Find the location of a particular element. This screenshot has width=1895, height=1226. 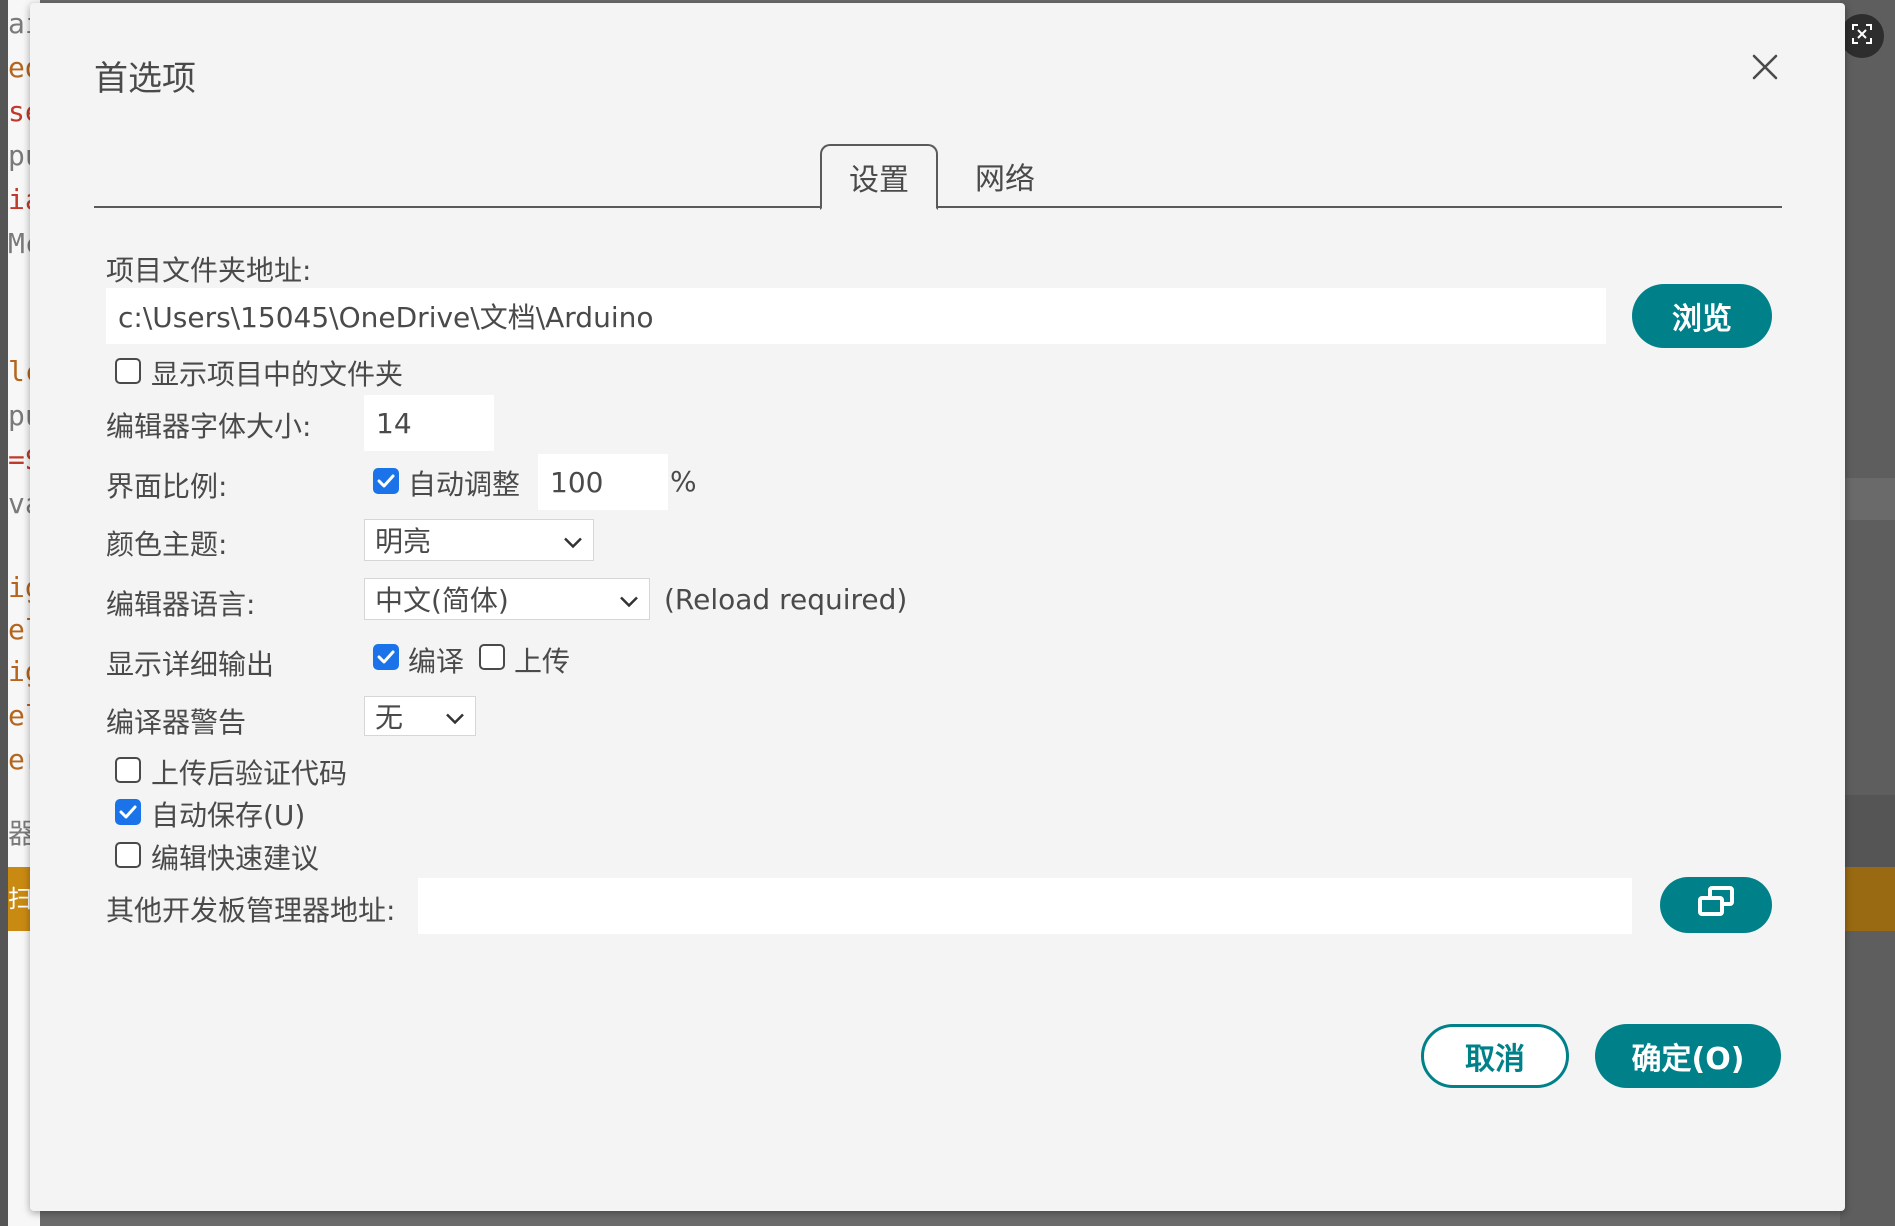

dialog-title: 首选项 is located at coordinates (145, 79).